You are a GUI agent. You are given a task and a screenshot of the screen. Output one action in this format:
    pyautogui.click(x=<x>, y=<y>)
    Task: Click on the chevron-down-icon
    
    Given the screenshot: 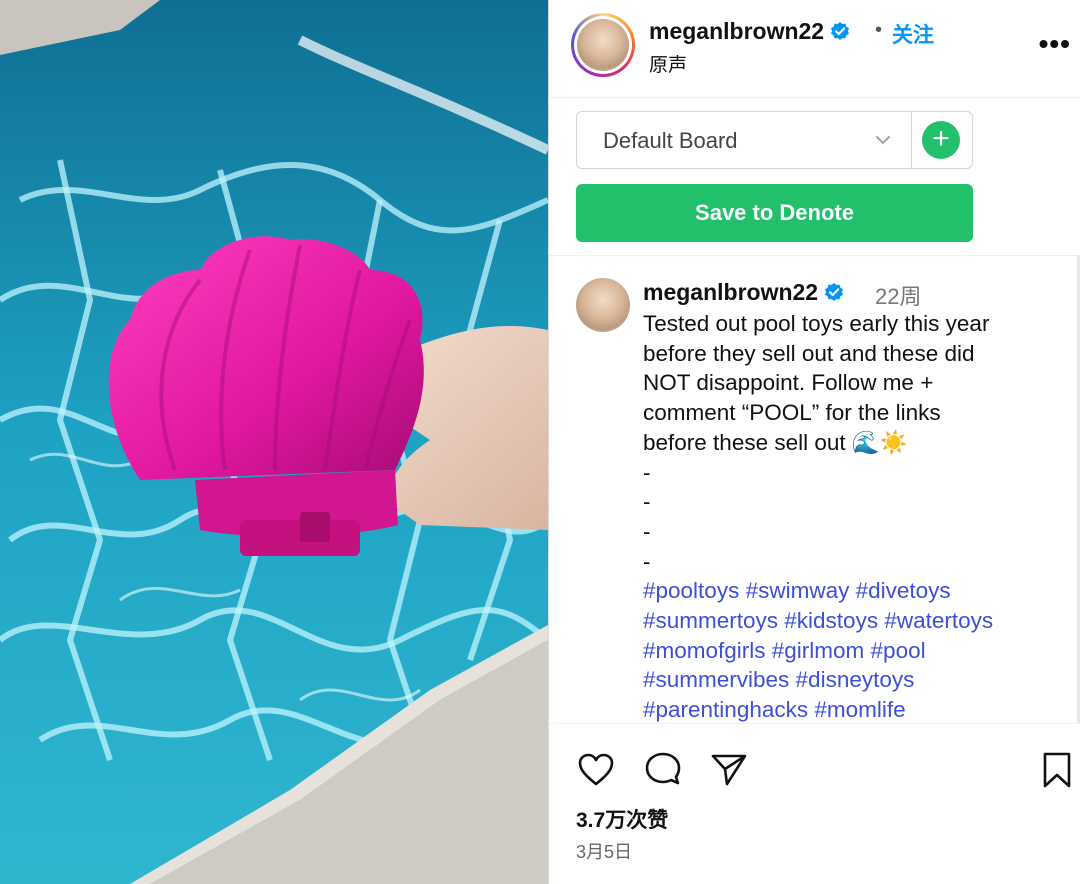 What is the action you would take?
    pyautogui.click(x=883, y=140)
    